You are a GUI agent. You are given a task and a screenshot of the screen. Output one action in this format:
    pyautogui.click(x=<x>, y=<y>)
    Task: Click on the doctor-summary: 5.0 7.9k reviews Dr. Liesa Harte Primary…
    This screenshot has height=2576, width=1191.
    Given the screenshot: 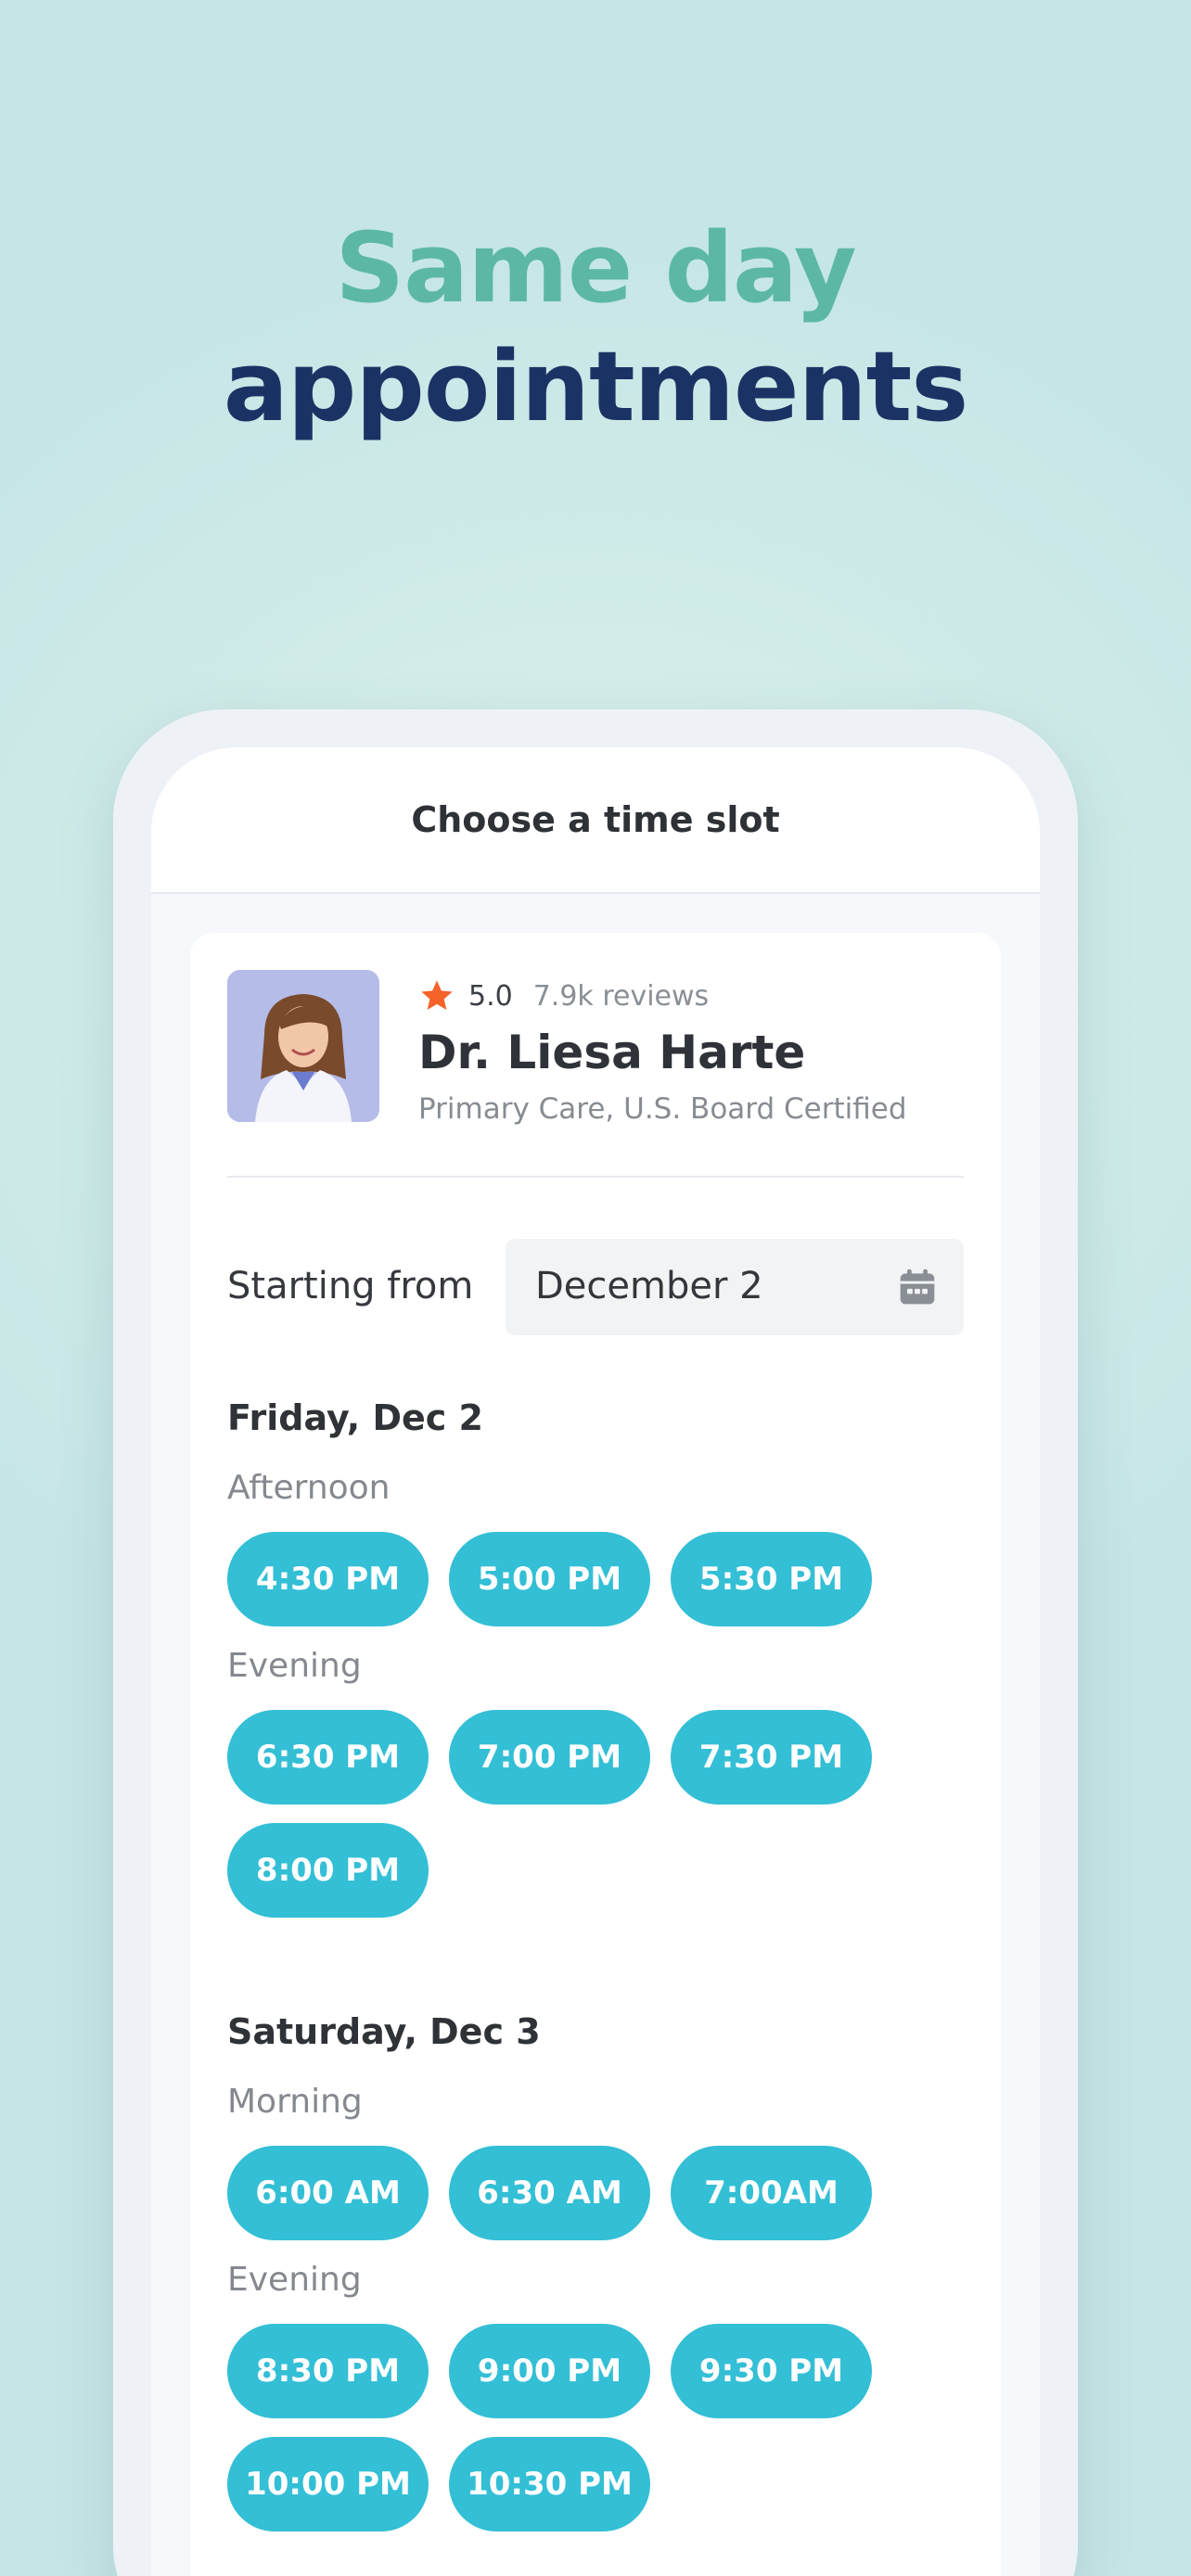 What is the action you would take?
    pyautogui.click(x=595, y=1048)
    